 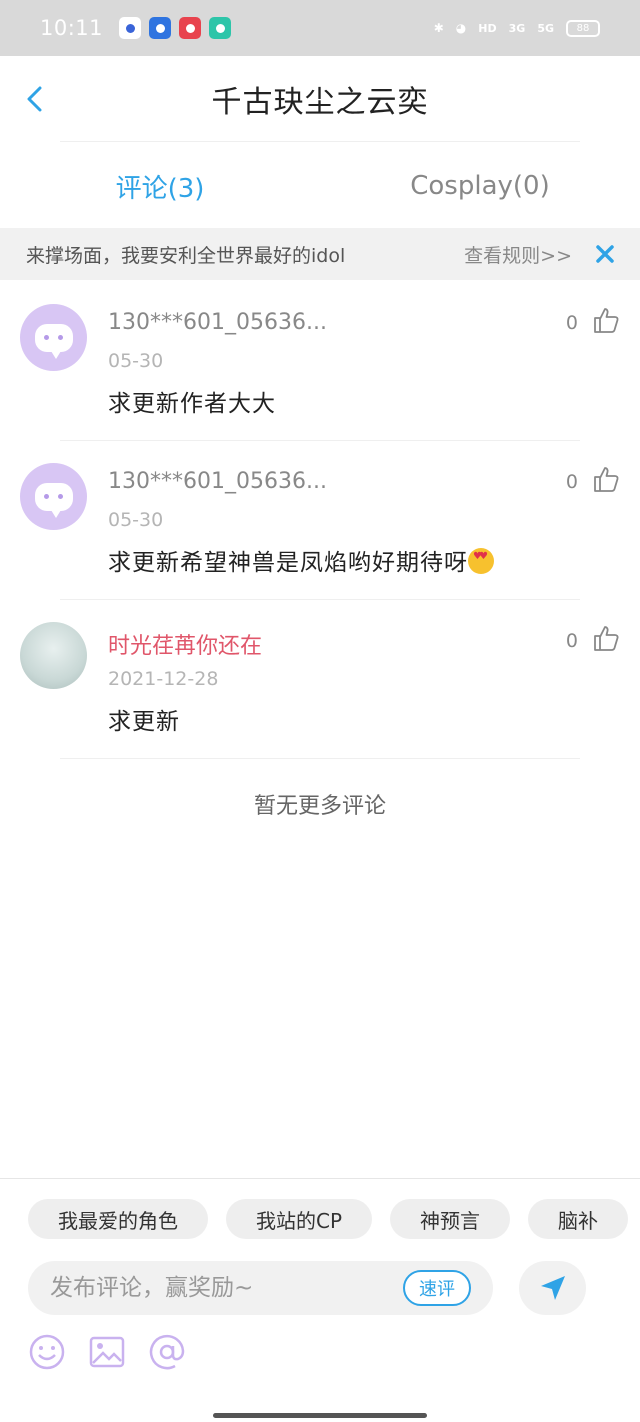 I want to click on topic-chips: 我最爱的角色 我站的CP 神预言 脑补, so click(x=334, y=1219).